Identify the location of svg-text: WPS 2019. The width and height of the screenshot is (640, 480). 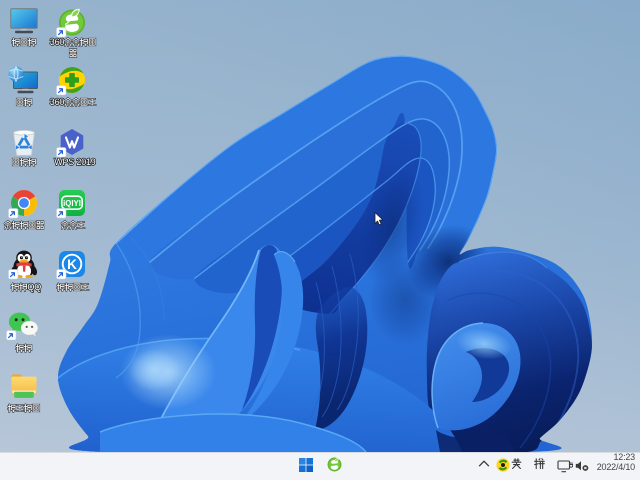
(75, 162).